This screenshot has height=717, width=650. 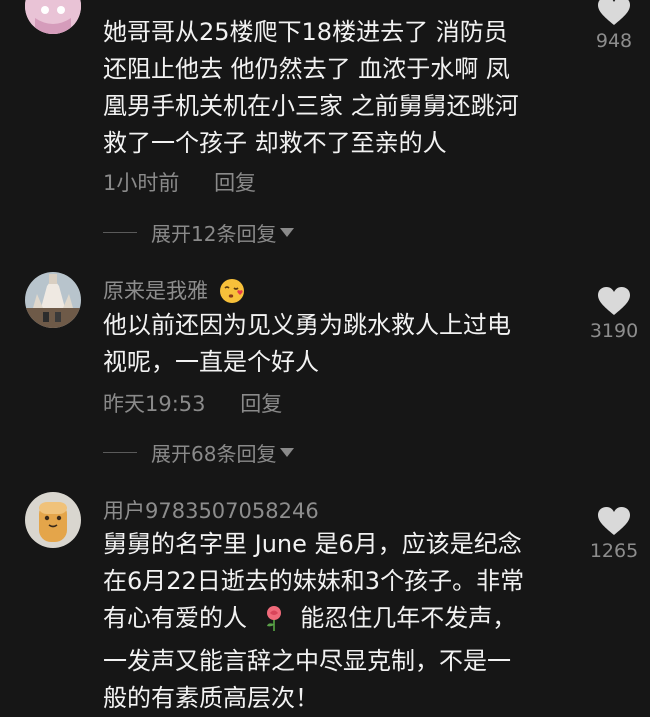 I want to click on like-button: 3190, so click(x=614, y=314).